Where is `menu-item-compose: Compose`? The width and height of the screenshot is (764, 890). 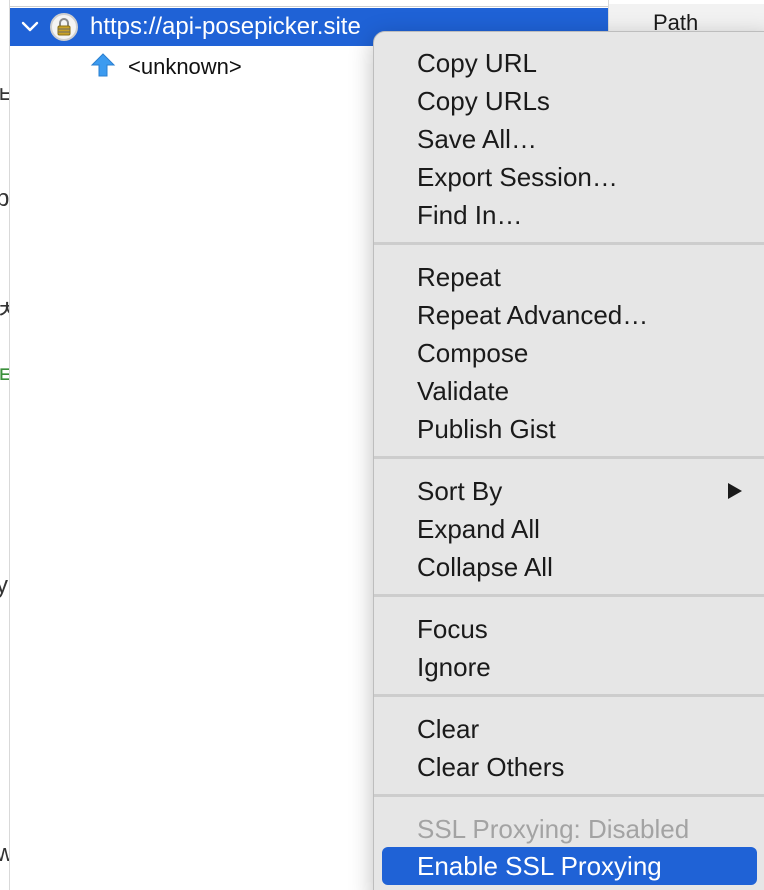
menu-item-compose: Compose is located at coordinates (569, 353).